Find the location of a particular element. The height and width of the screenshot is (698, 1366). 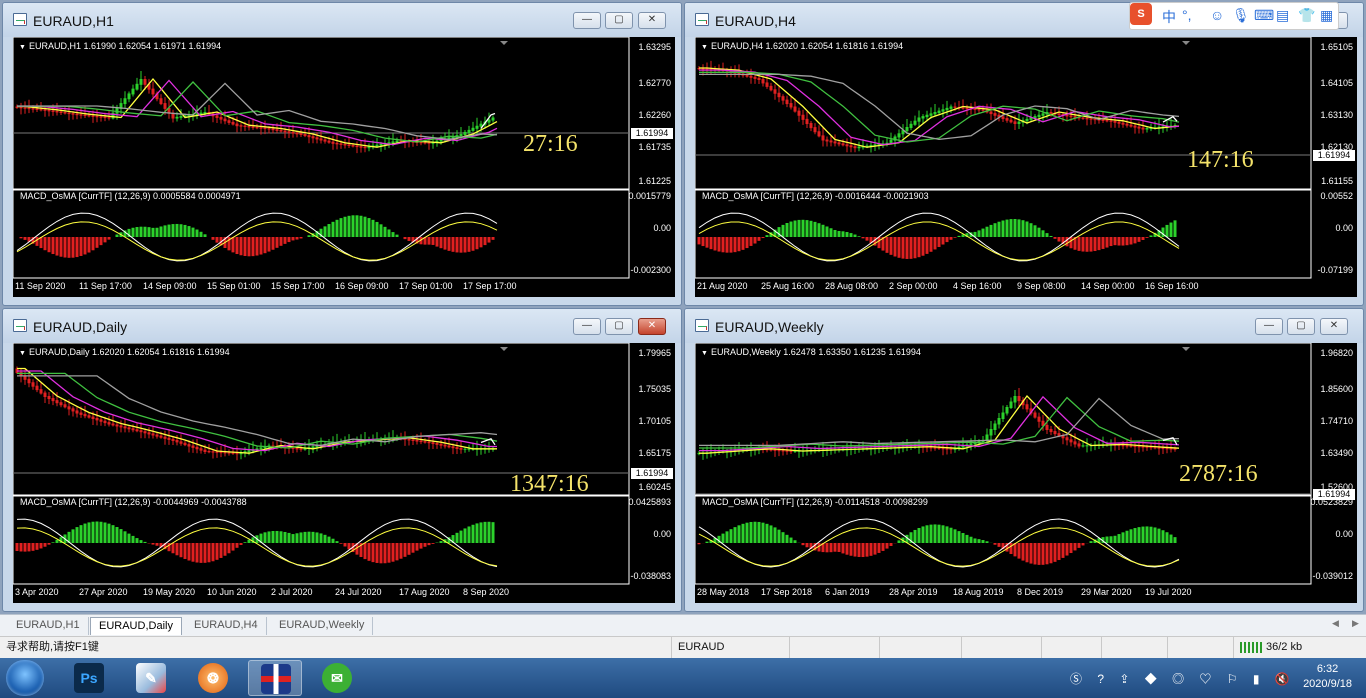

keyboard-icon: ⌨ is located at coordinates (1264, 15).